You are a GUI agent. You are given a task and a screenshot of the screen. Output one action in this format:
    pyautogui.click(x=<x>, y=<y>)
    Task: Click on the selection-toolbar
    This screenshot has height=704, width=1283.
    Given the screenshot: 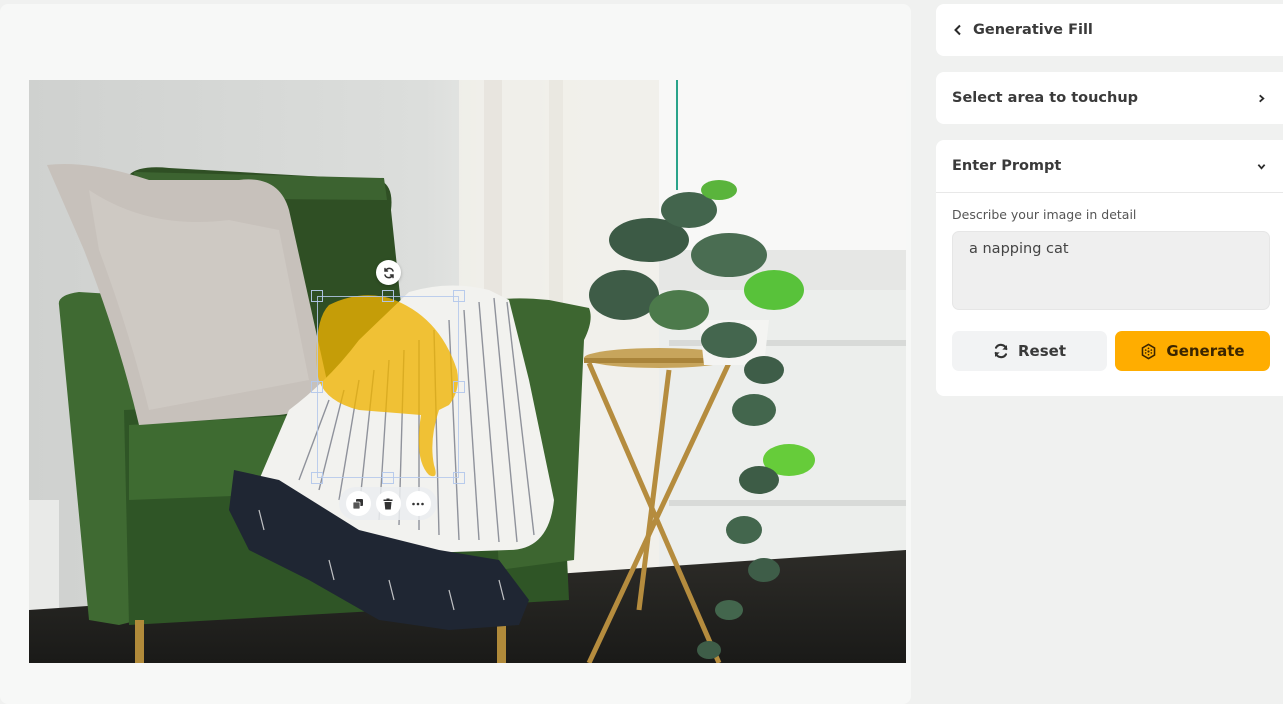 What is the action you would take?
    pyautogui.click(x=388, y=503)
    